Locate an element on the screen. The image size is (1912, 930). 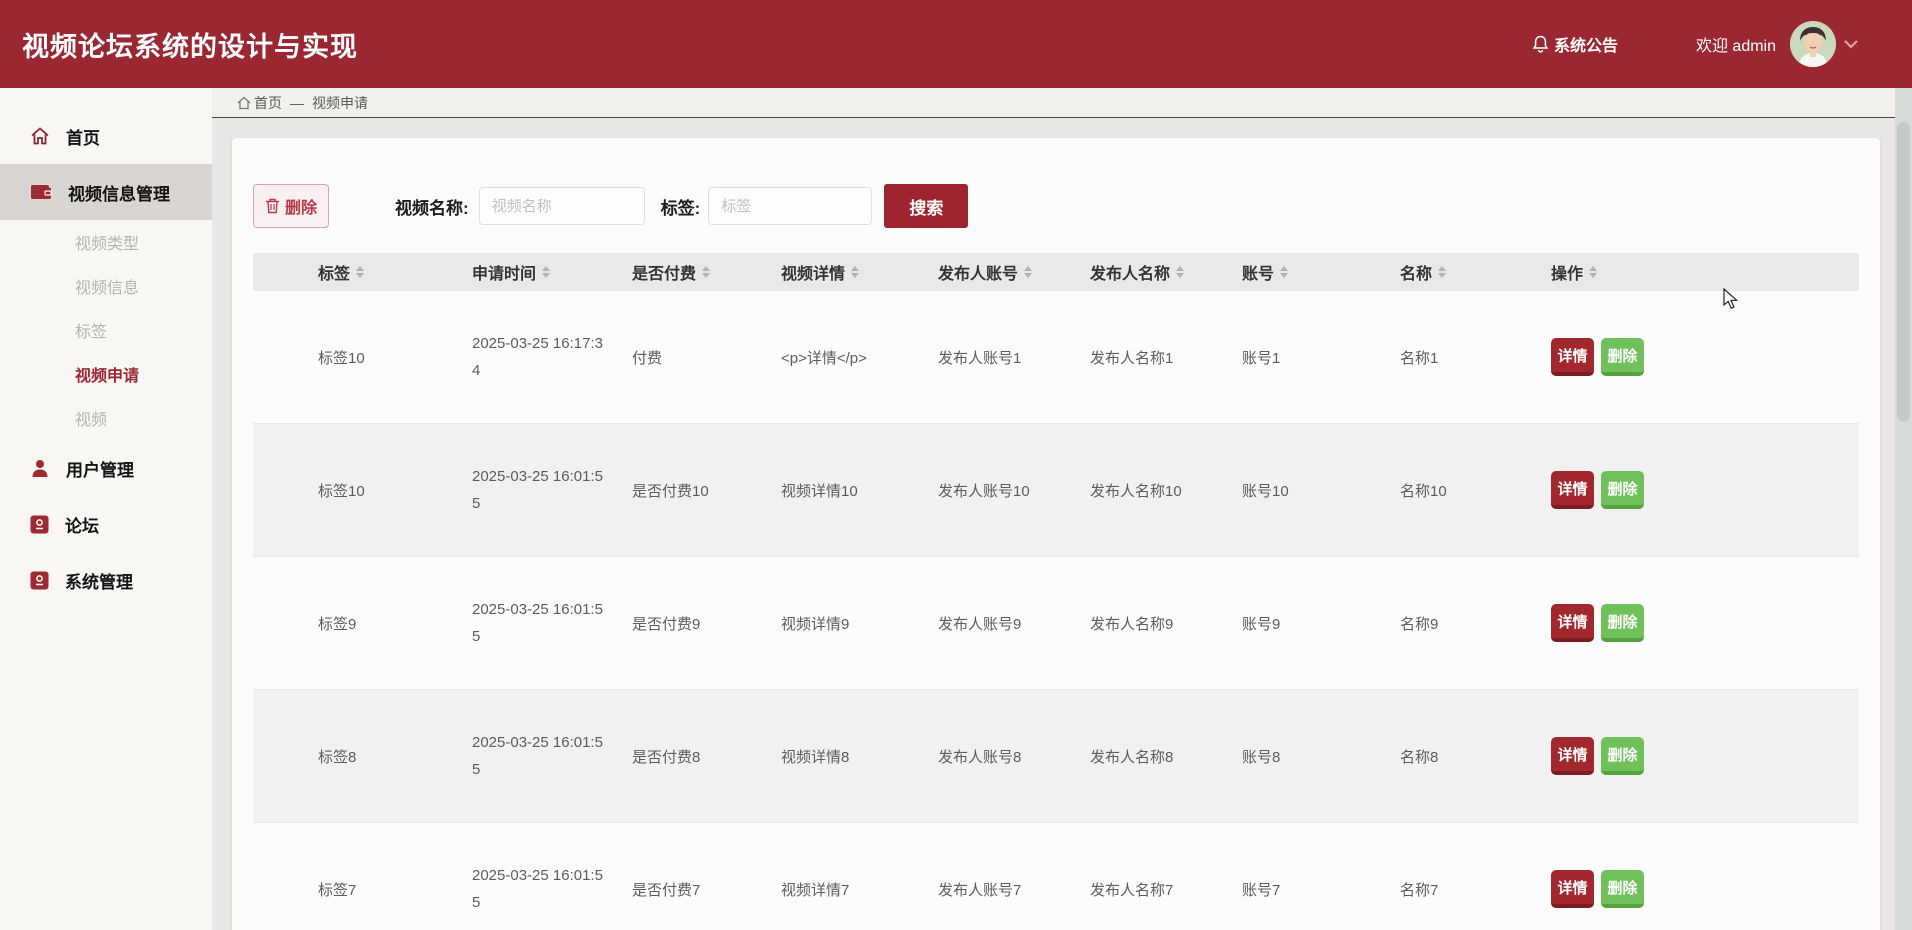
cell-paid: 是否付费10 is located at coordinates (670, 491).